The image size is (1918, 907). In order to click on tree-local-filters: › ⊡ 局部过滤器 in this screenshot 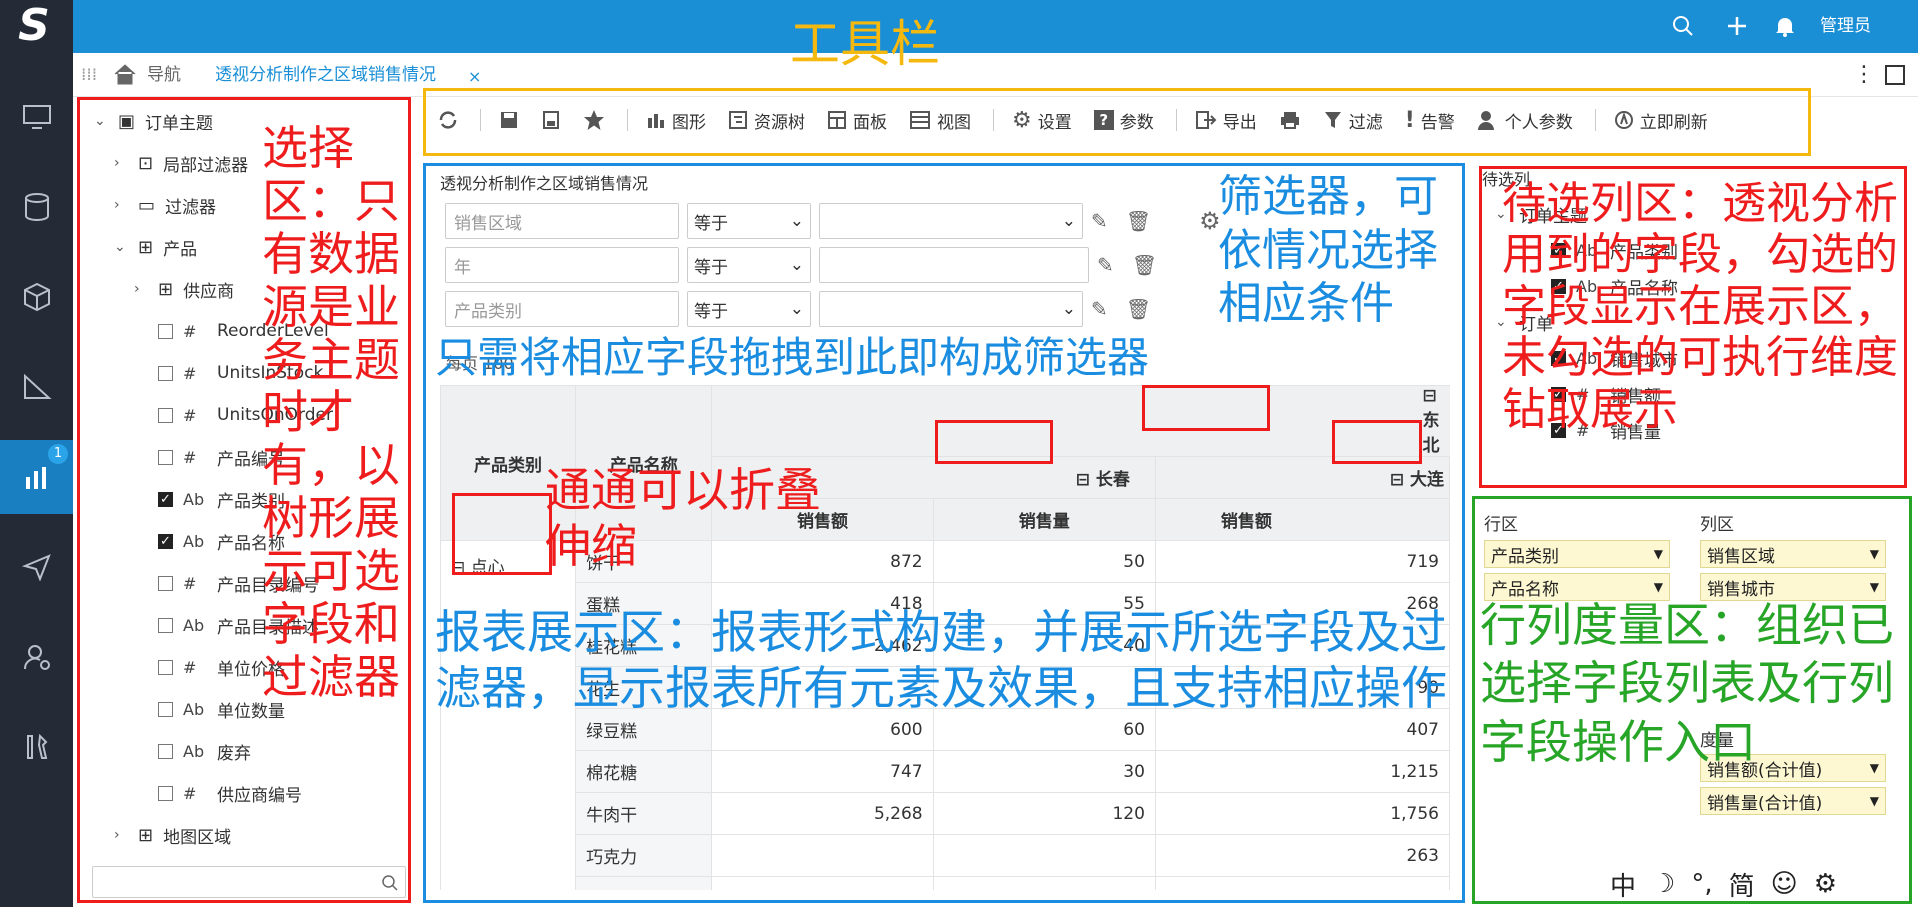, I will do `click(244, 163)`.